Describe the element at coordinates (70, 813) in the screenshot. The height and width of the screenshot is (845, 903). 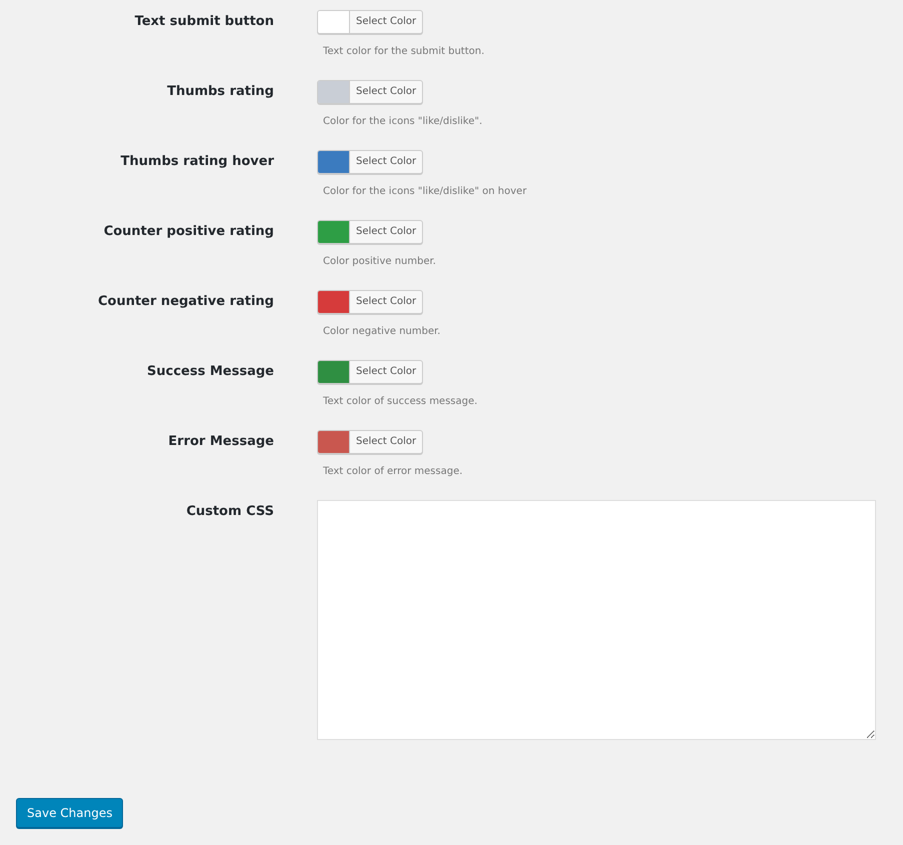
I see `save-changes-button: Save Changes` at that location.